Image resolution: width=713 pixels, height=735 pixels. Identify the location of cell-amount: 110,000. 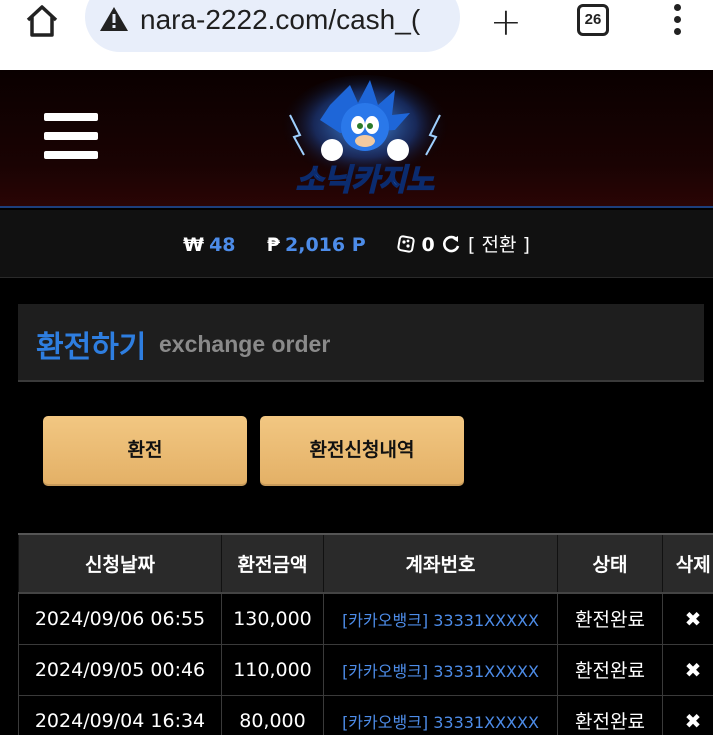
(272, 669).